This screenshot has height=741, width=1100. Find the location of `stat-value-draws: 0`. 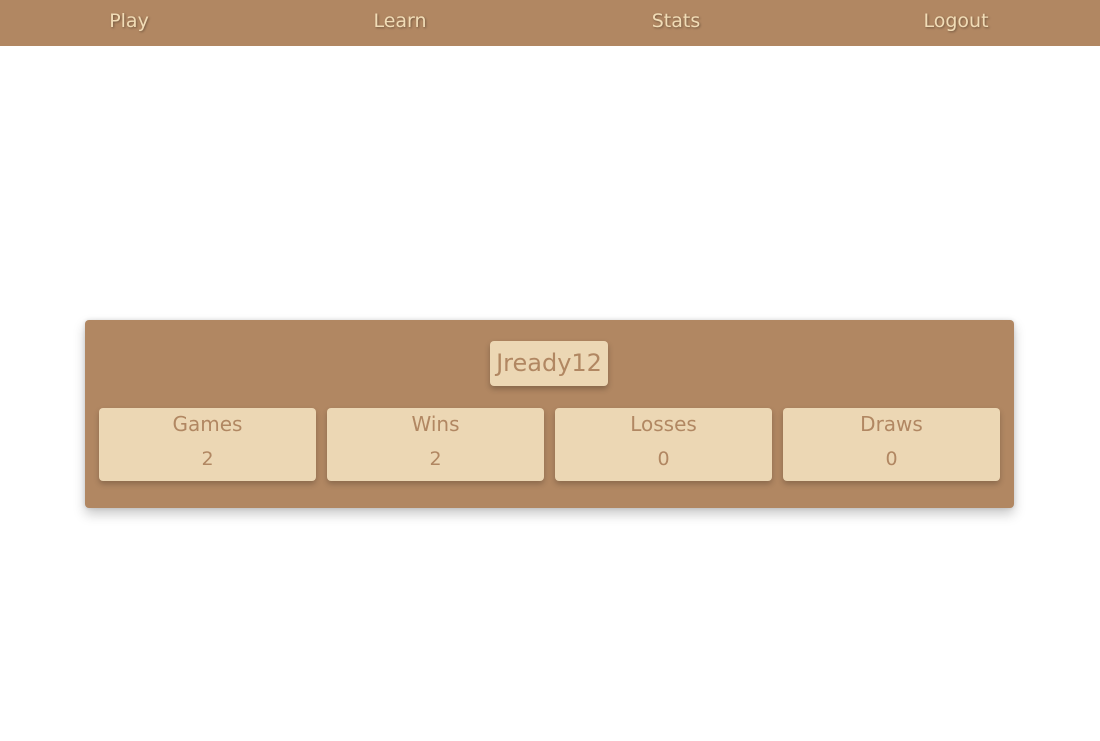

stat-value-draws: 0 is located at coordinates (891, 459).